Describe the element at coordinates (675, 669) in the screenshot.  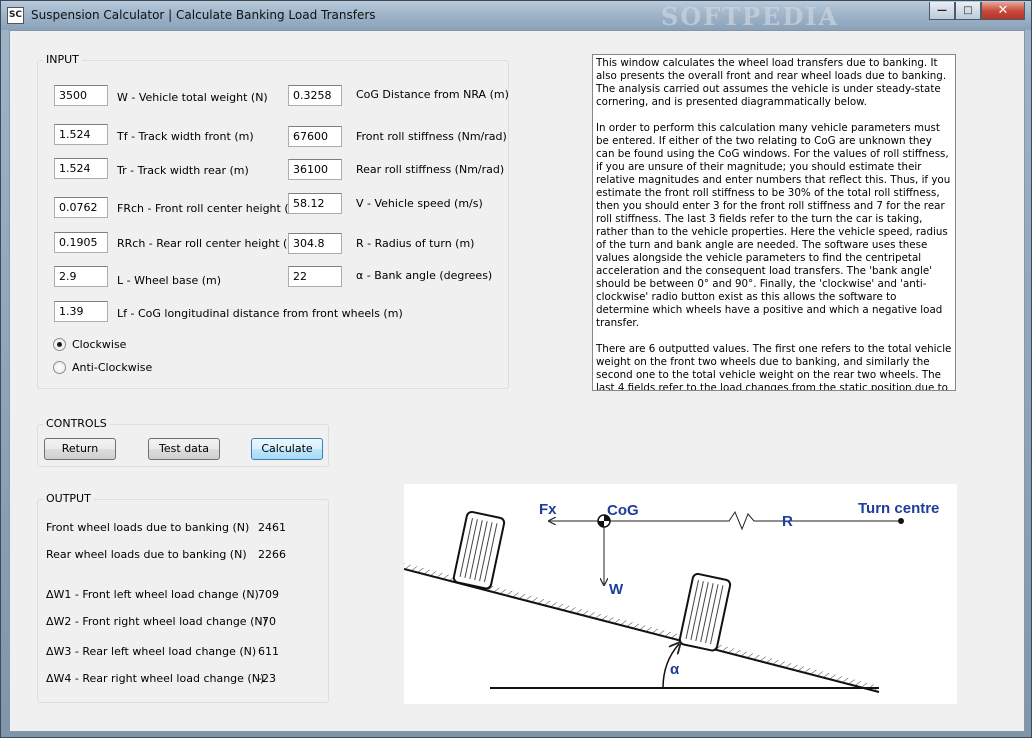
I see `alpha-label: α` at that location.